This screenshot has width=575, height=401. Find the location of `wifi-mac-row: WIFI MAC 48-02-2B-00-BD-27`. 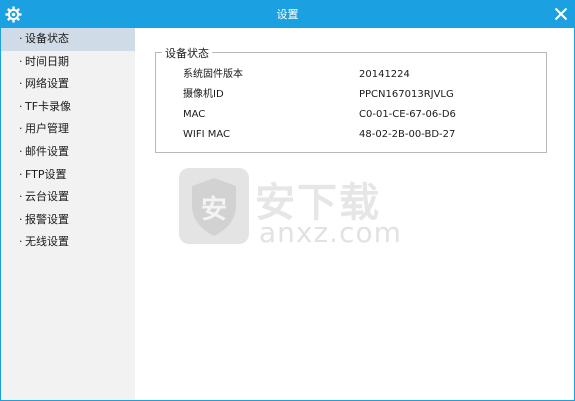

wifi-mac-row: WIFI MAC 48-02-2B-00-BD-27 is located at coordinates (363, 135).